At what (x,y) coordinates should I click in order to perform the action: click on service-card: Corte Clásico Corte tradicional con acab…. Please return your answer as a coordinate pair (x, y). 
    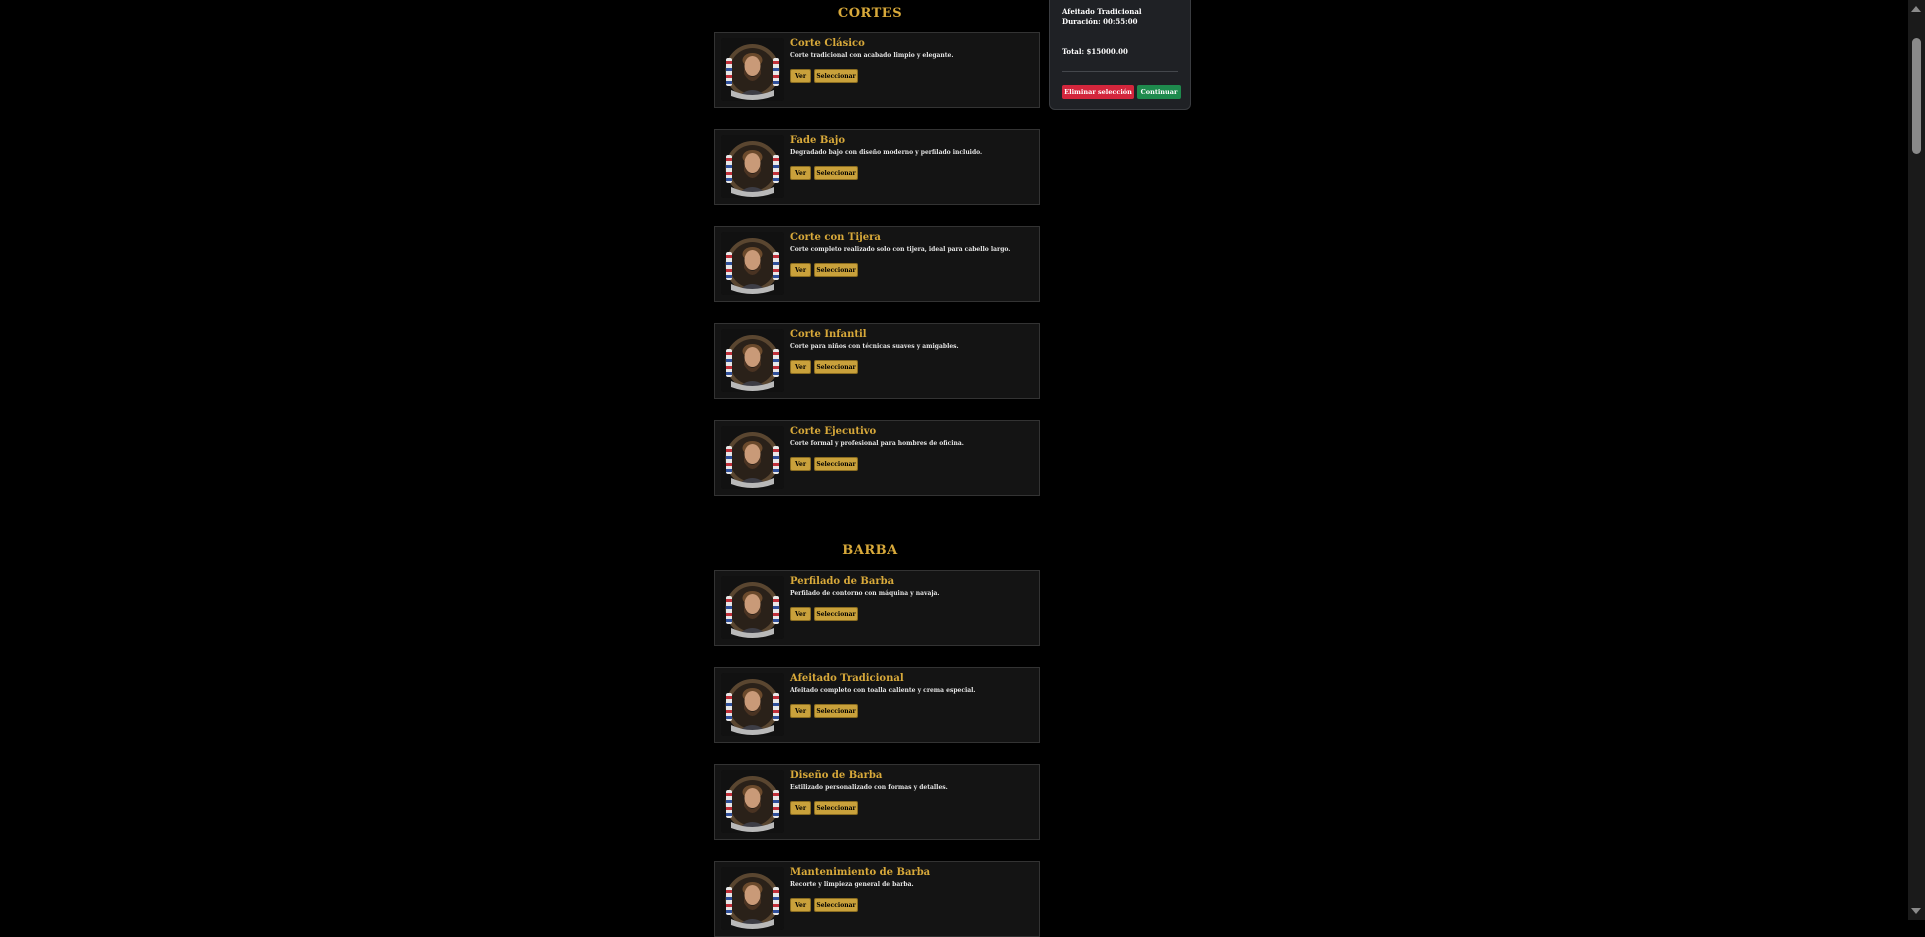
    Looking at the image, I should click on (877, 70).